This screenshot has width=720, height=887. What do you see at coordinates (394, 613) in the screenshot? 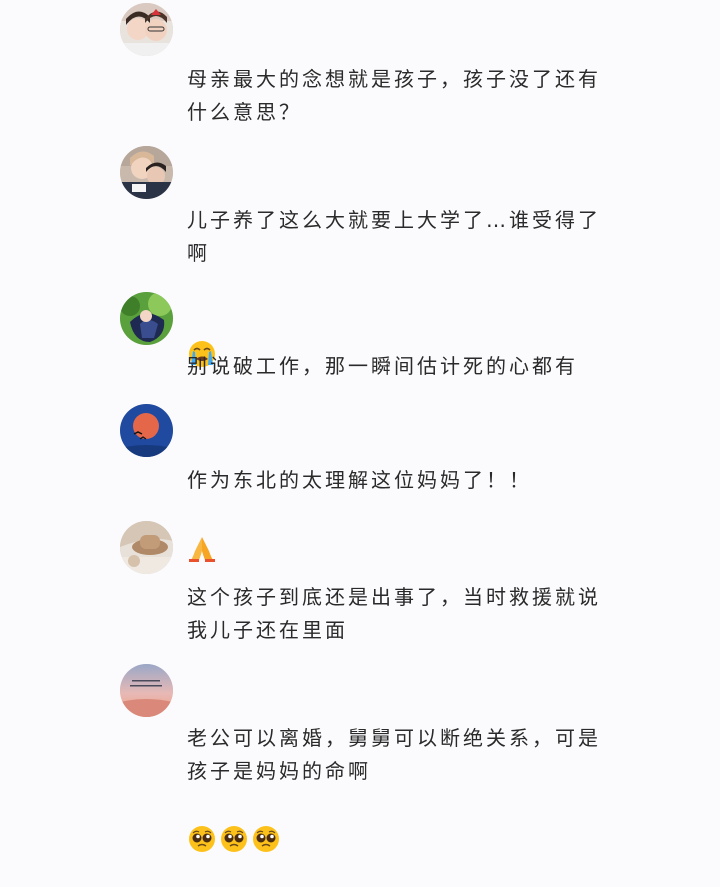
I see `comment-text: 这个孩子到底还是出事了，当时救援就说 我儿子还在里面` at bounding box center [394, 613].